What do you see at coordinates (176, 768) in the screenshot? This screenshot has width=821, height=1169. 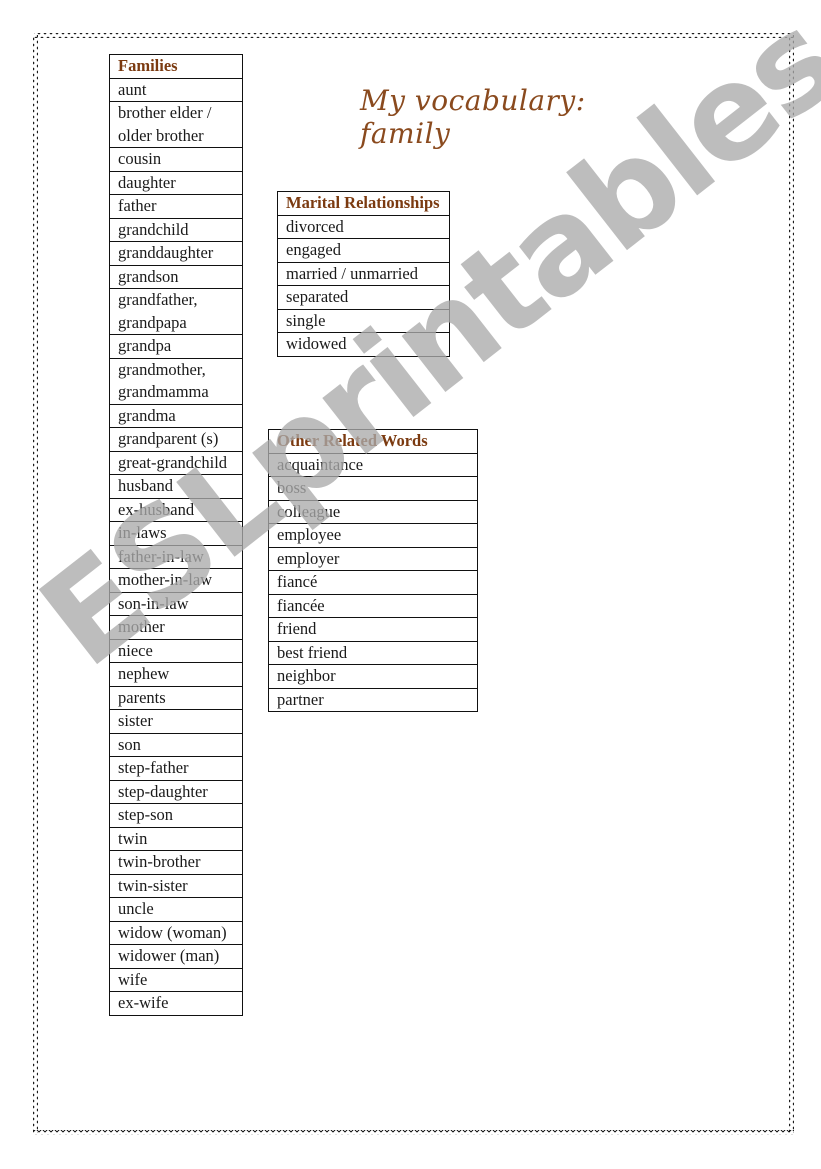 I see `vocab-word: step-father` at bounding box center [176, 768].